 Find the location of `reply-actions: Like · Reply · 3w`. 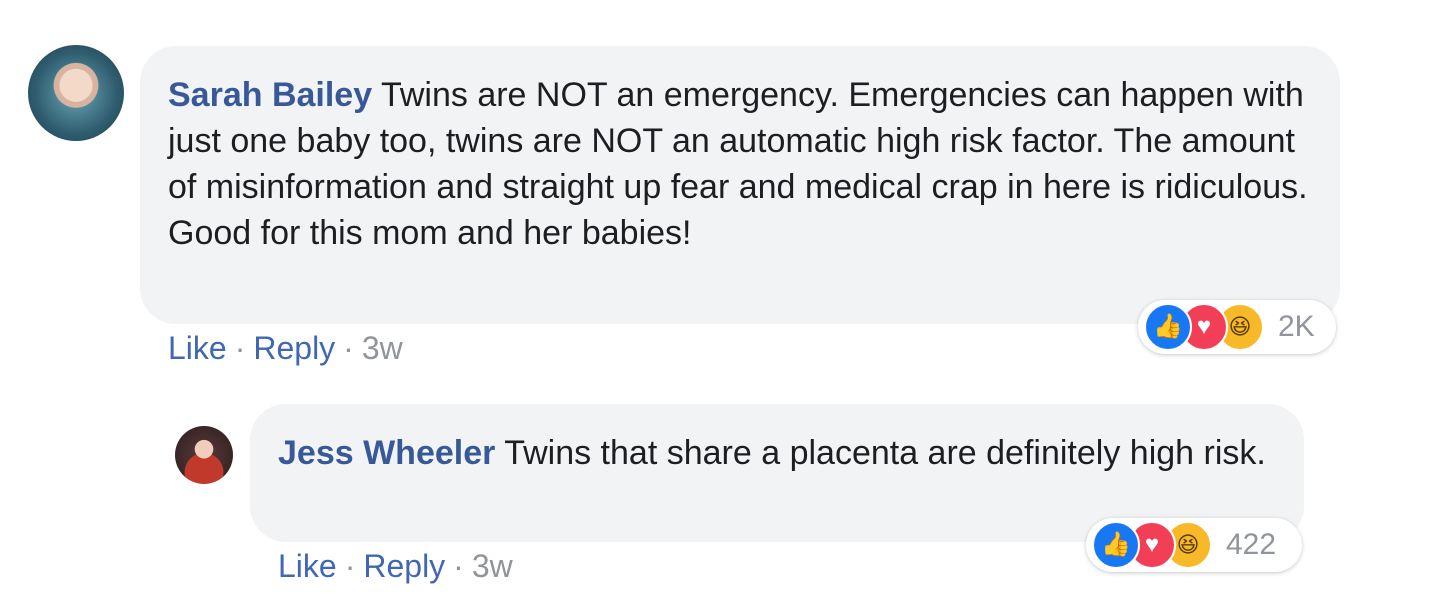

reply-actions: Like · Reply · 3w is located at coordinates (395, 566).